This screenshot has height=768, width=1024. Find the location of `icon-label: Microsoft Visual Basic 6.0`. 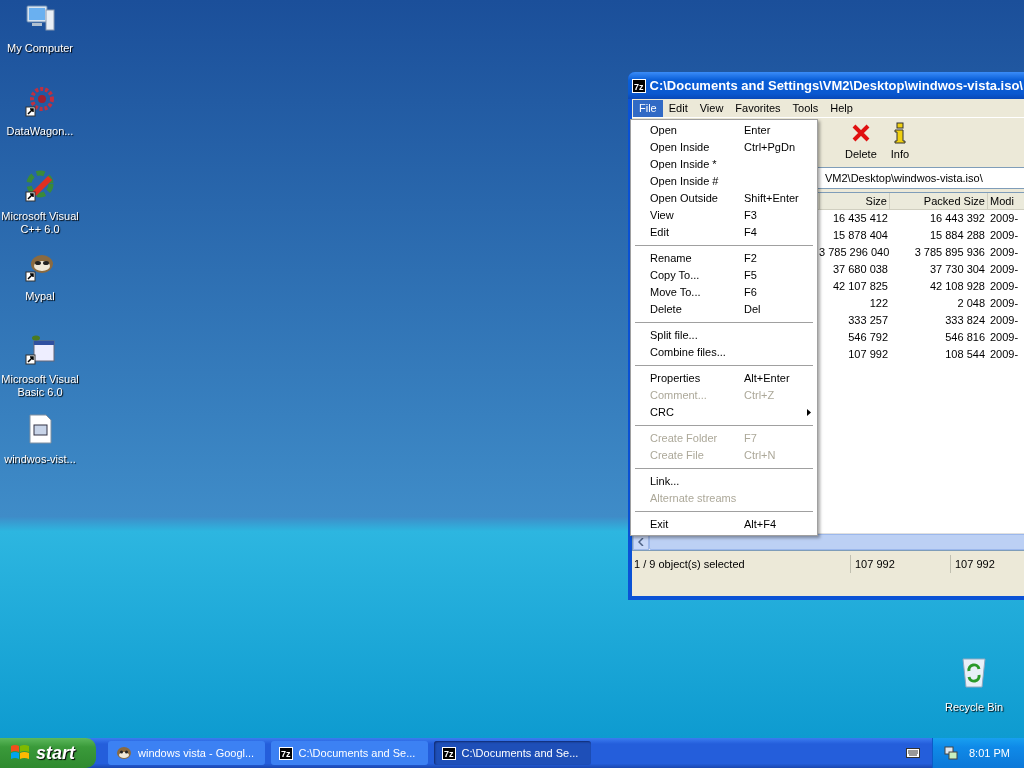

icon-label: Microsoft Visual Basic 6.0 is located at coordinates (40, 386).